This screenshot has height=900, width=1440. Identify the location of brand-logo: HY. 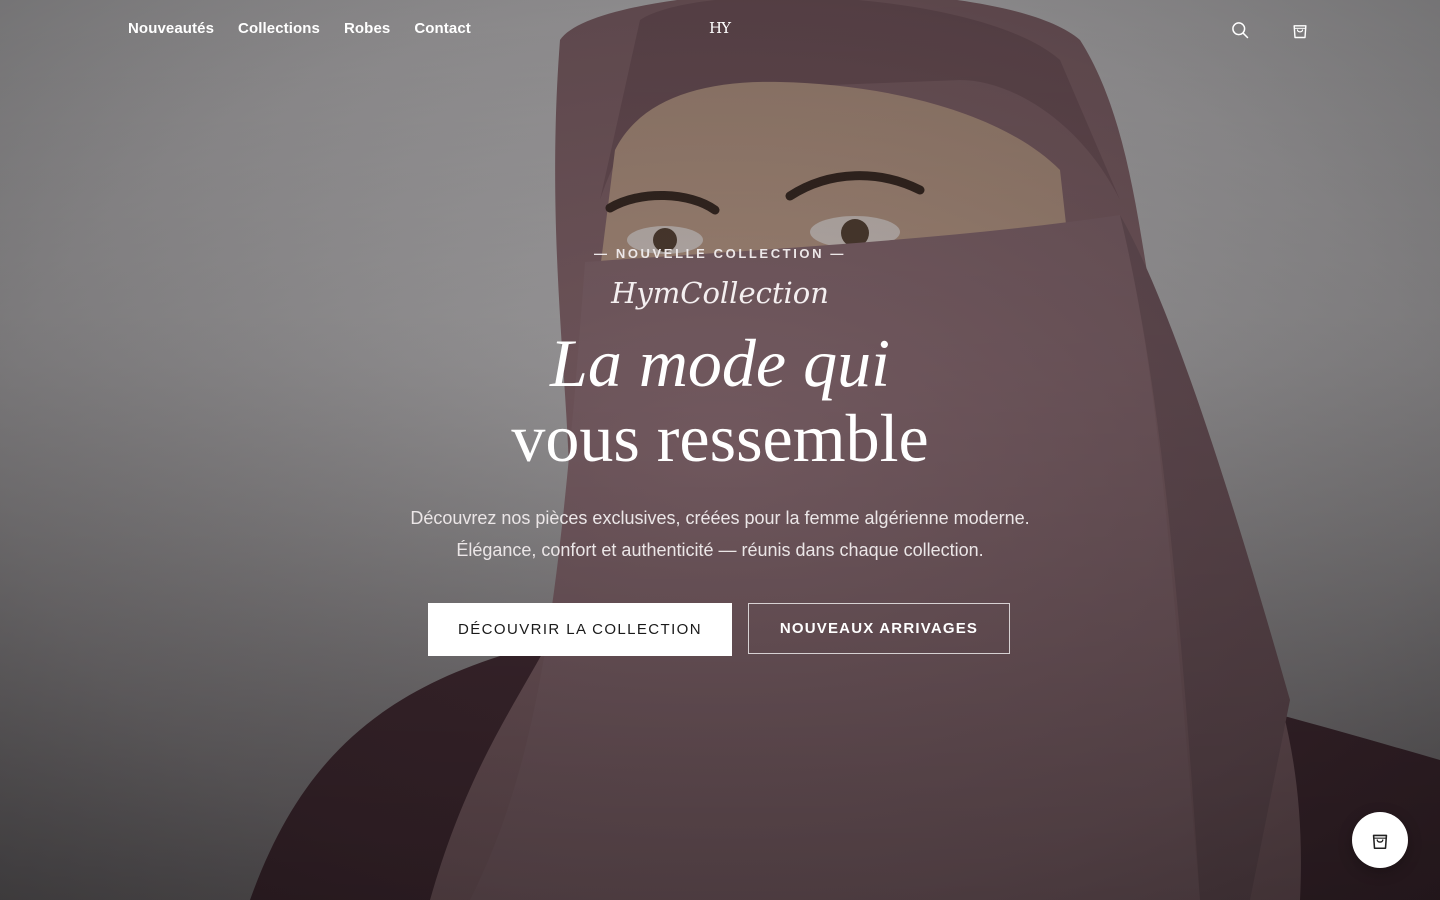
(720, 28).